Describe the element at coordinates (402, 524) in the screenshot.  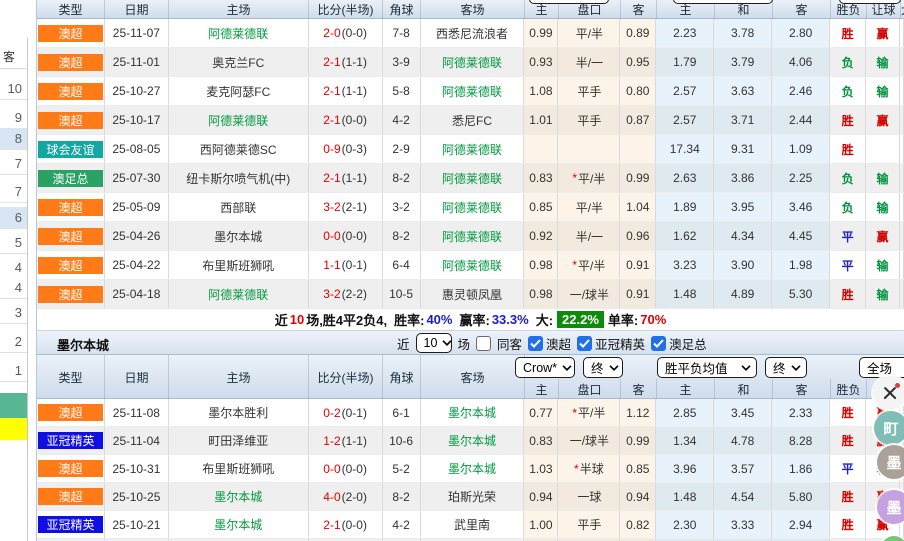
I see `corner-count: 4-2` at that location.